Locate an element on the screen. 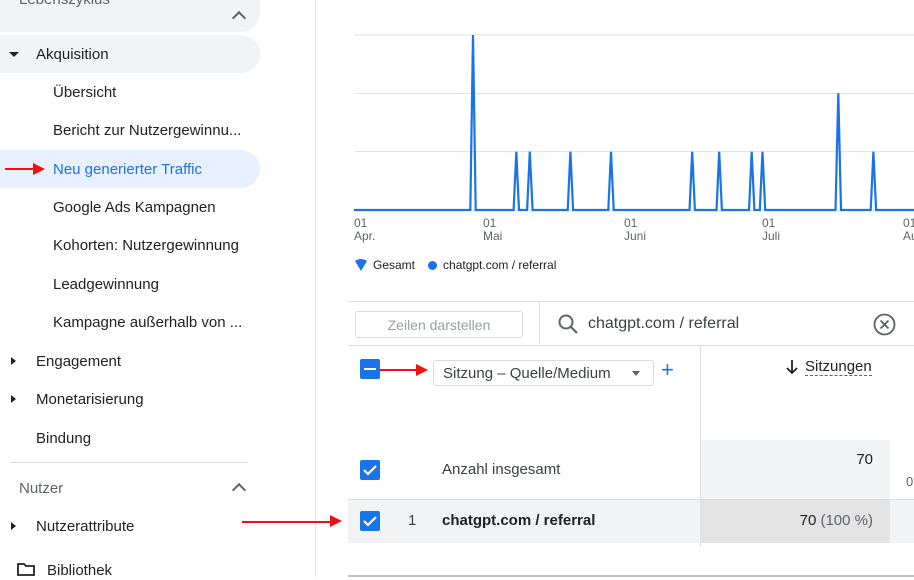 This screenshot has width=914, height=580. totals-value-cell is located at coordinates (795, 469).